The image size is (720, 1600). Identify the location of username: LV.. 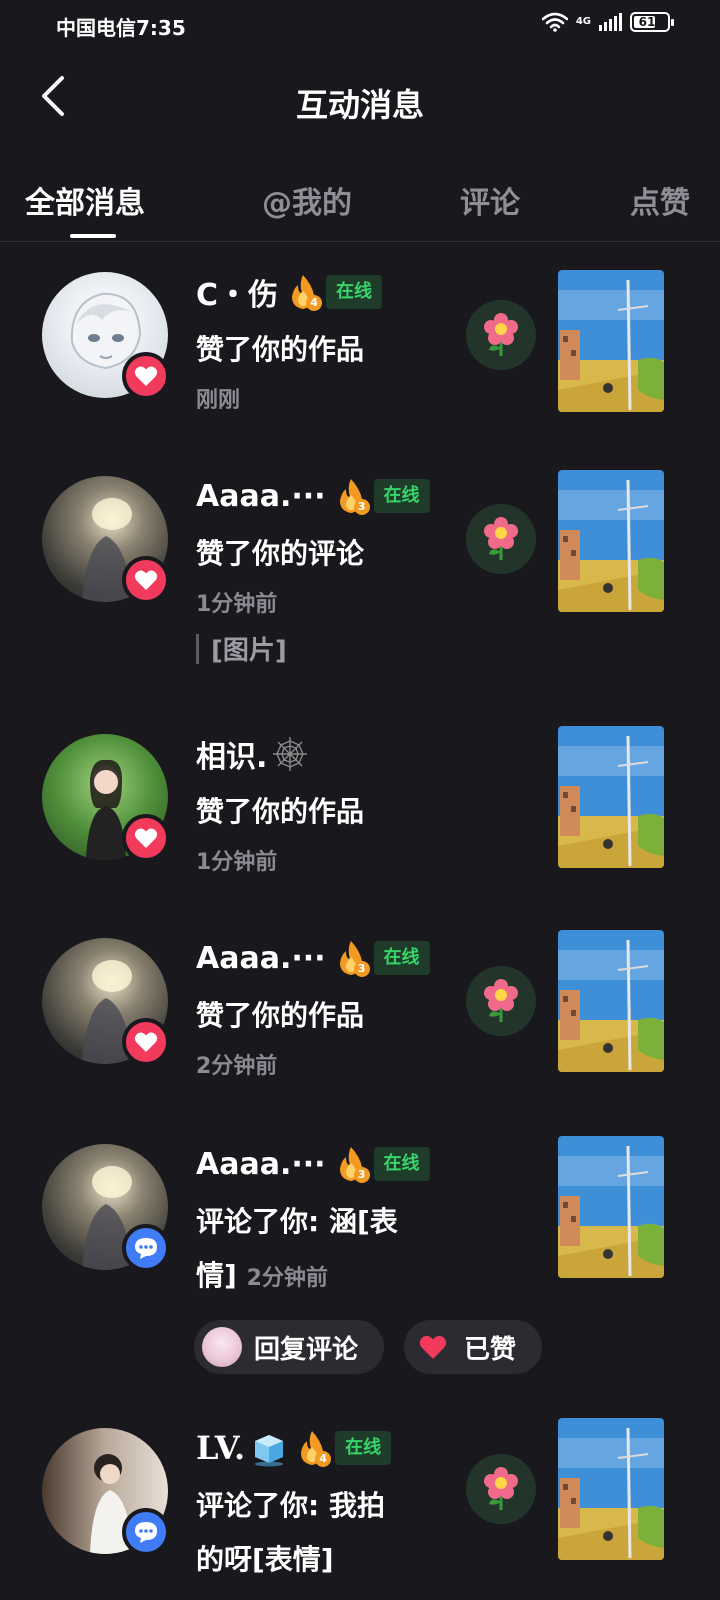
(220, 1448).